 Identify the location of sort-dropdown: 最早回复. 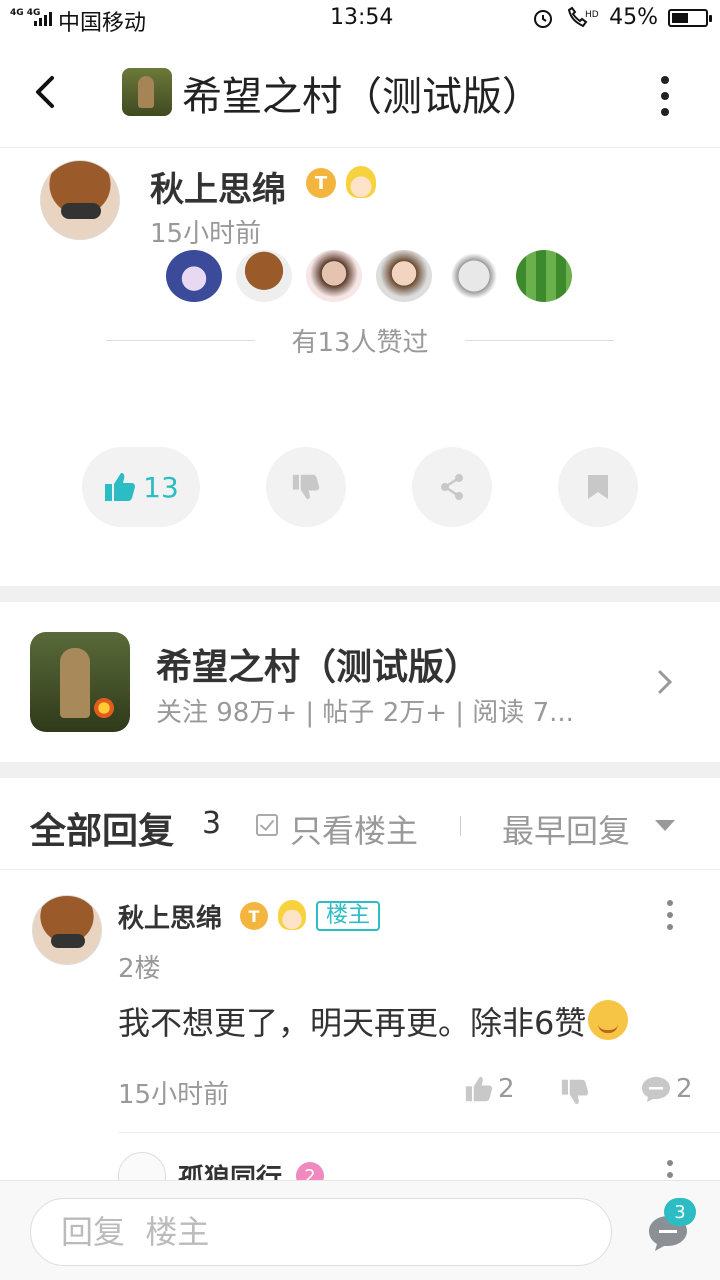
(566, 829).